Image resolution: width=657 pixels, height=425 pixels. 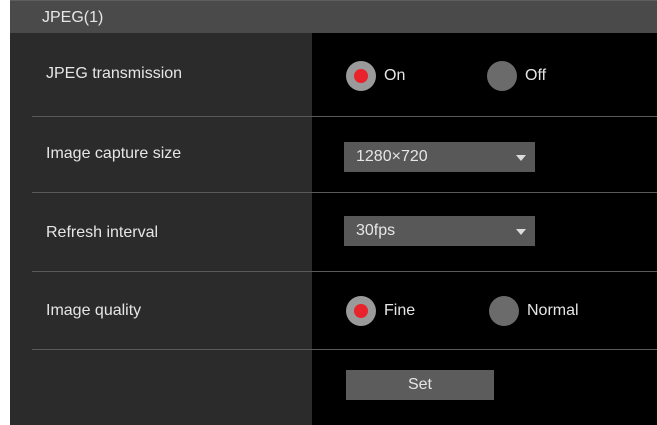 What do you see at coordinates (395, 75) in the screenshot?
I see `jpeg-transmission-on-label: On` at bounding box center [395, 75].